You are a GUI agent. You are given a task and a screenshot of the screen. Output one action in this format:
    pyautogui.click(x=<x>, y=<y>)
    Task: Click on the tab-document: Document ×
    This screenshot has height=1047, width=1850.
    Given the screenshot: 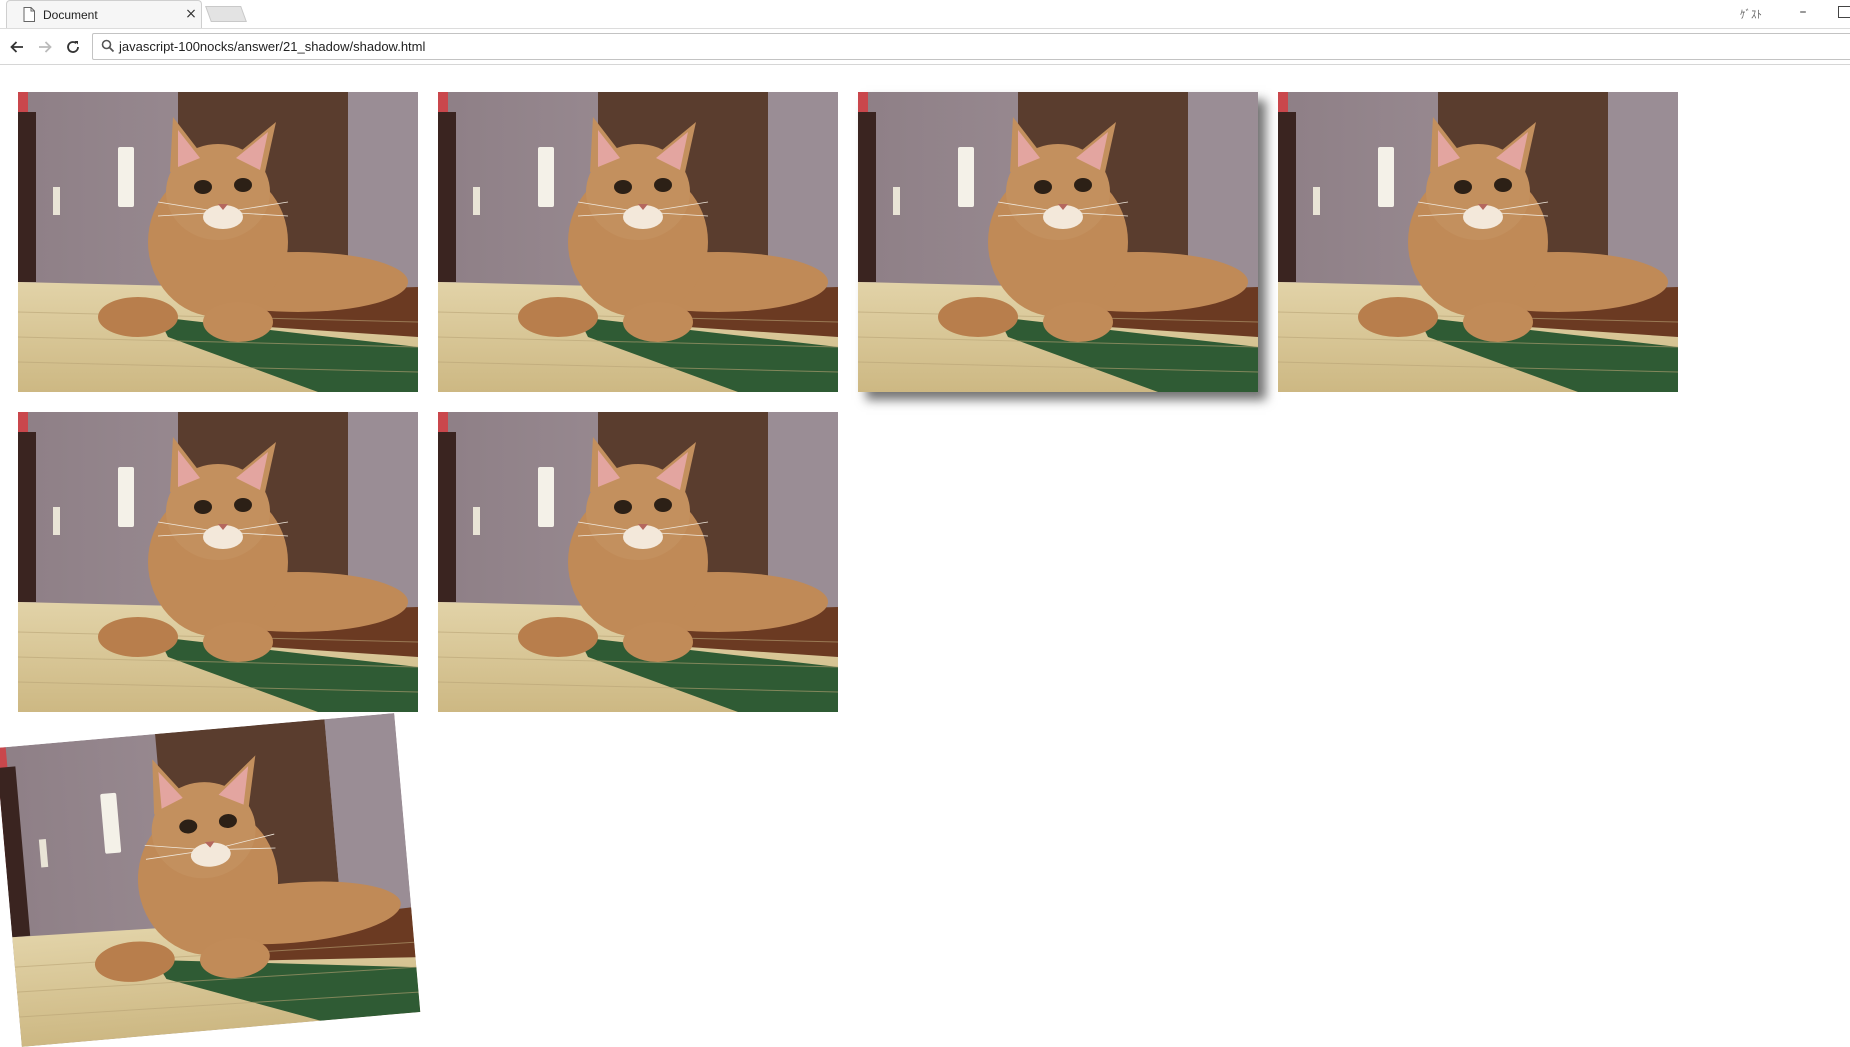 What is the action you would take?
    pyautogui.click(x=104, y=14)
    